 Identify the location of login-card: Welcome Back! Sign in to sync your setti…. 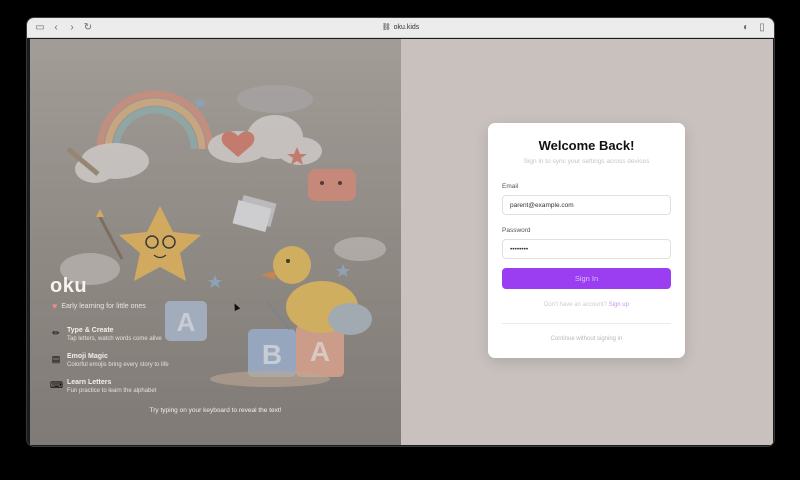
(586, 240).